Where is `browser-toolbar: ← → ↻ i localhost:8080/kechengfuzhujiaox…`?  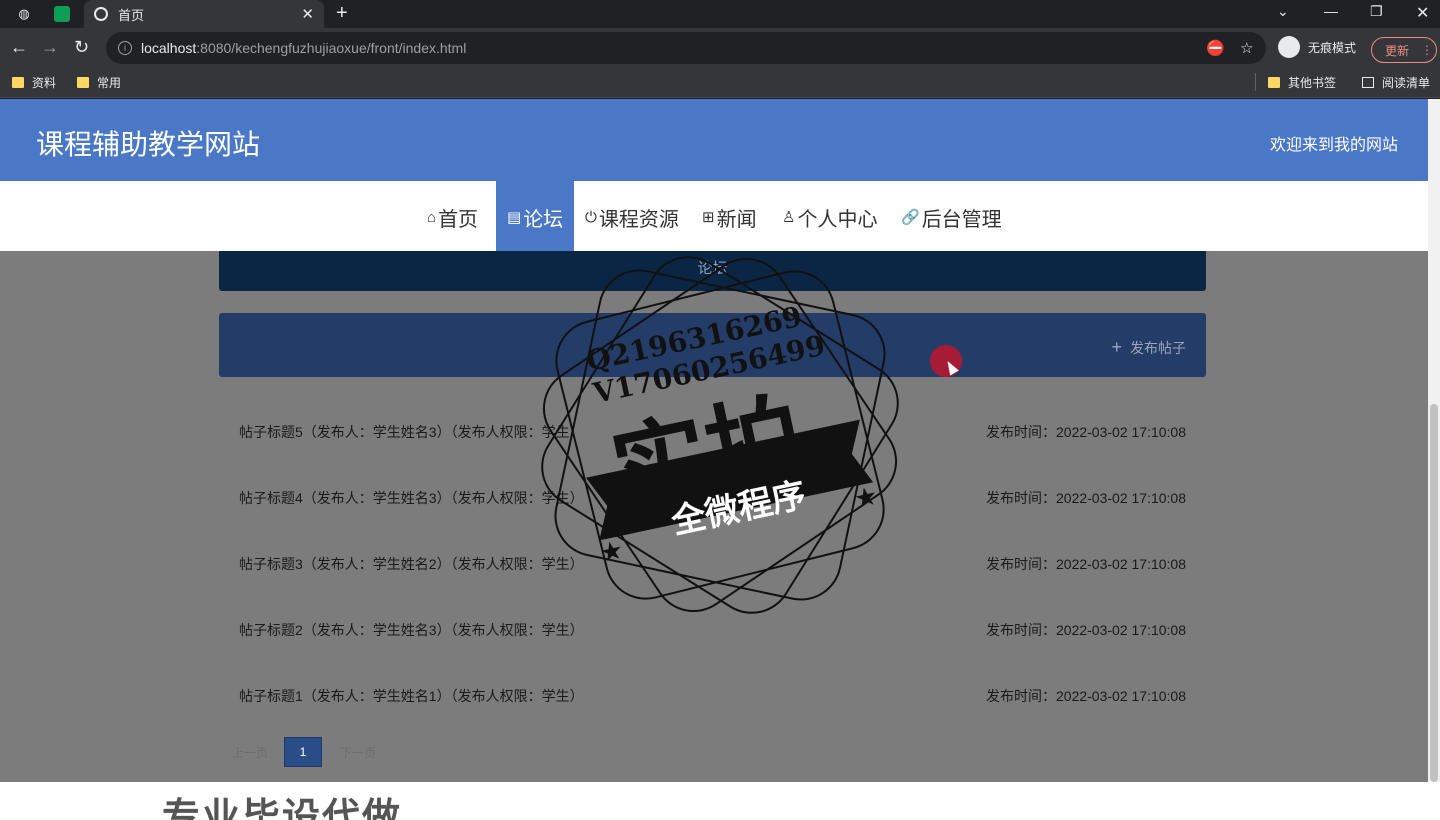 browser-toolbar: ← → ↻ i localhost:8080/kechengfuzhujiaox… is located at coordinates (720, 48).